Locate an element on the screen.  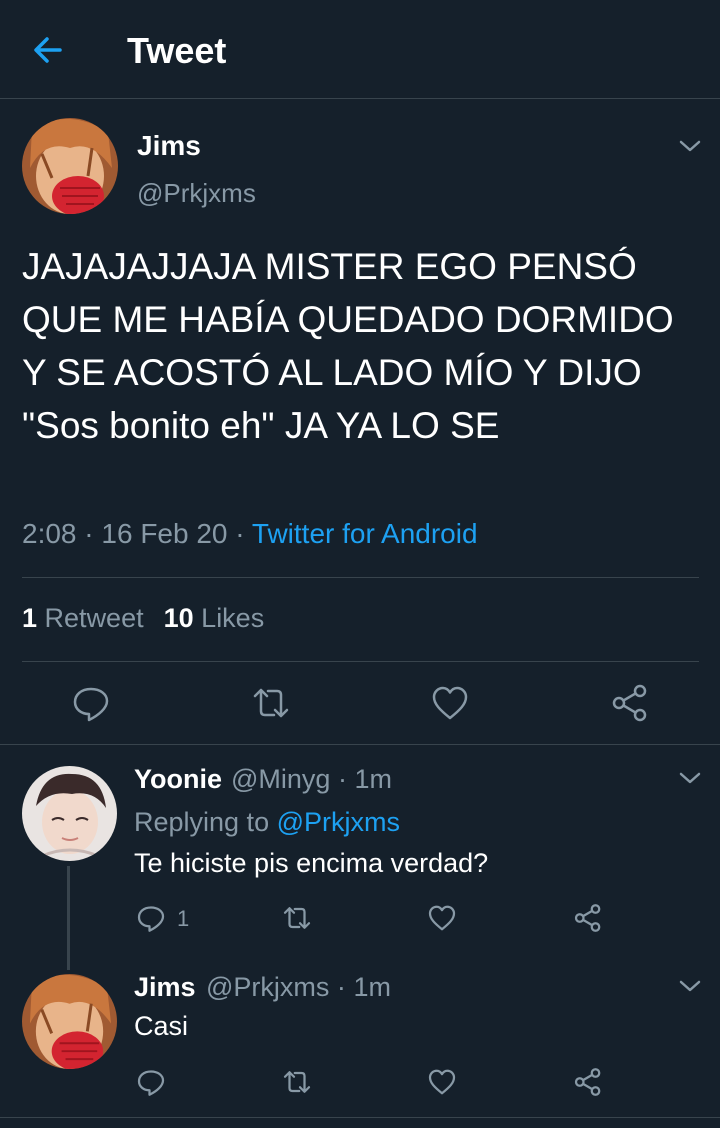
retweets-stat: 1 Retweet is located at coordinates (83, 618).